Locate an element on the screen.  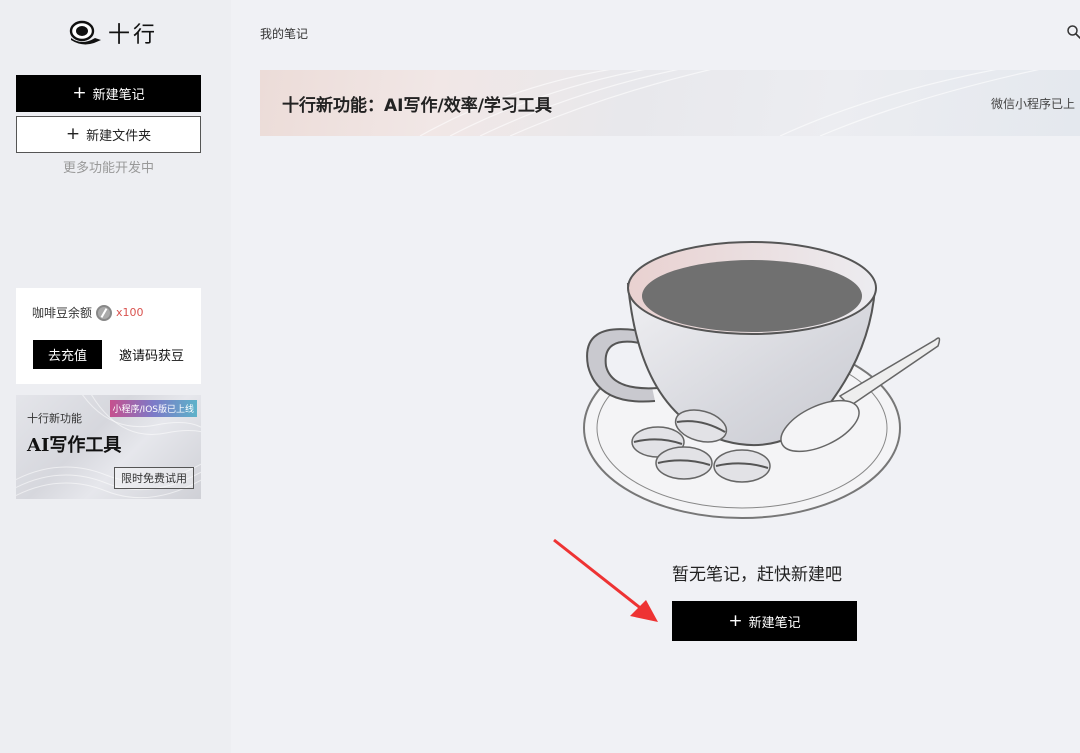
new-note-button: + 新建笔记 is located at coordinates (108, 93).